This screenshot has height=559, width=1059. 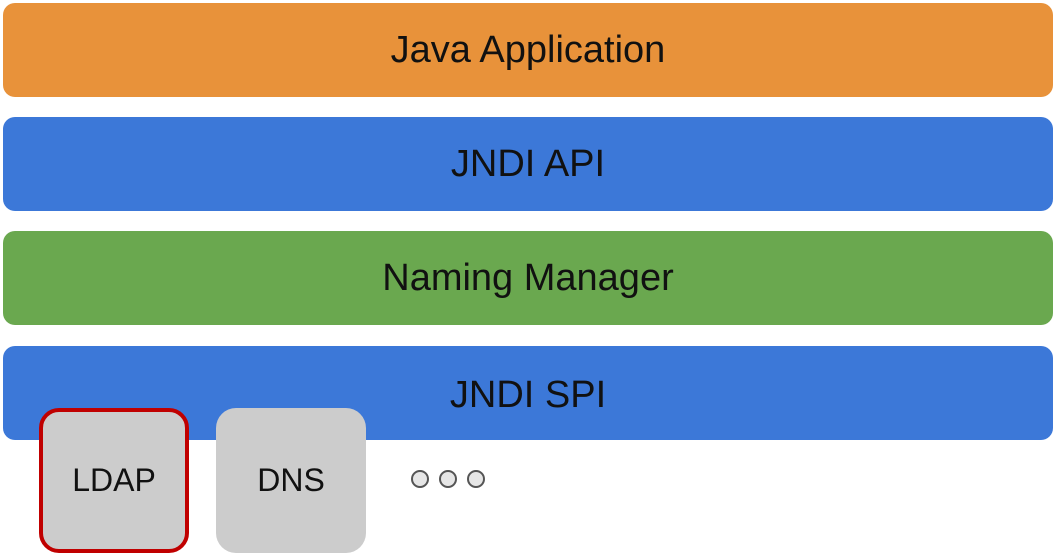 I want to click on provider-label: DNS, so click(x=291, y=480).